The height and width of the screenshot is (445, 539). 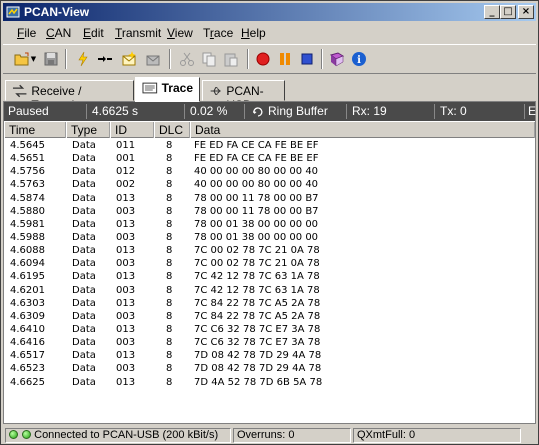 I want to click on tab-pcan-usb: PCAN-USB, so click(x=243, y=96).